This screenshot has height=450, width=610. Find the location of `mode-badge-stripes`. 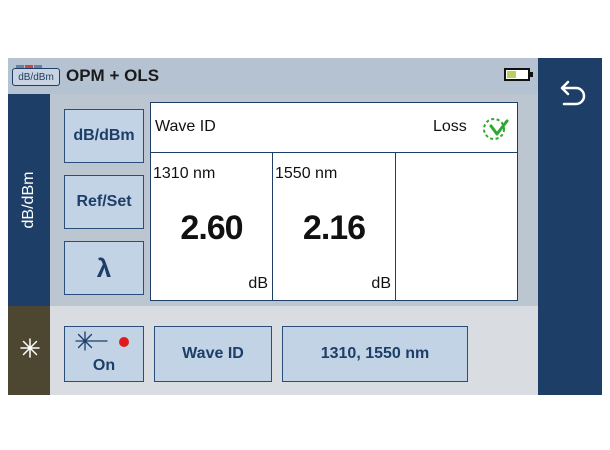

mode-badge-stripes is located at coordinates (29, 66).